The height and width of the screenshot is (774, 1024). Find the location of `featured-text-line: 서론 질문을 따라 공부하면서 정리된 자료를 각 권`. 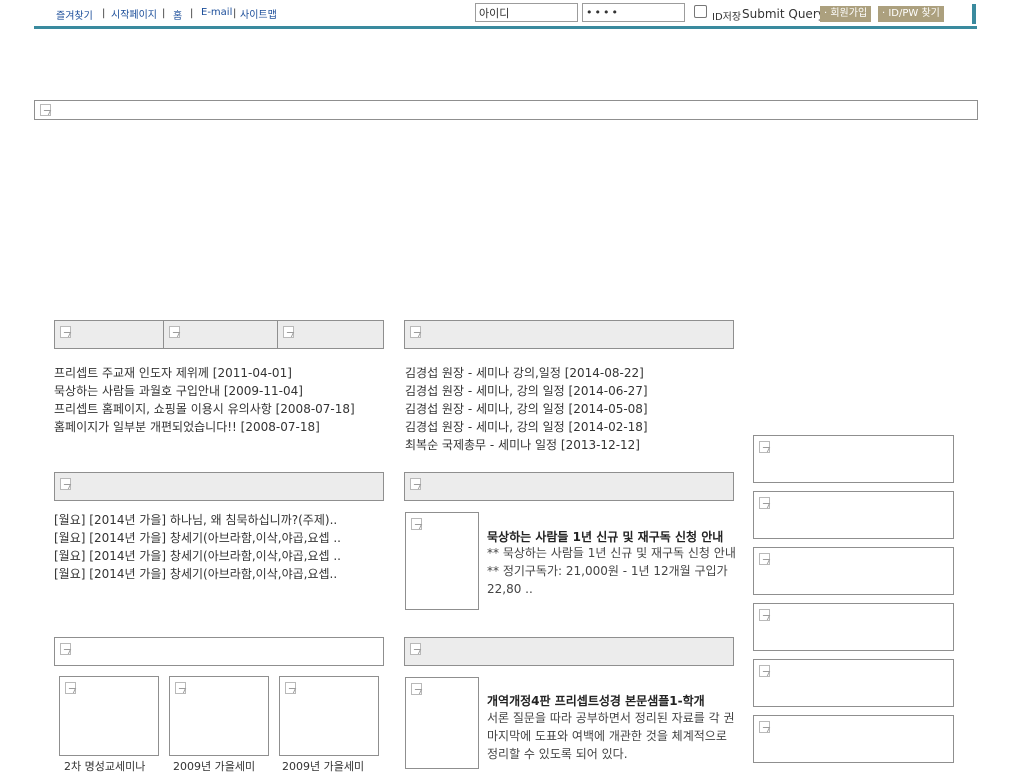

featured-text-line: 서론 질문을 따라 공부하면서 정리된 자료를 각 권 is located at coordinates (611, 718).